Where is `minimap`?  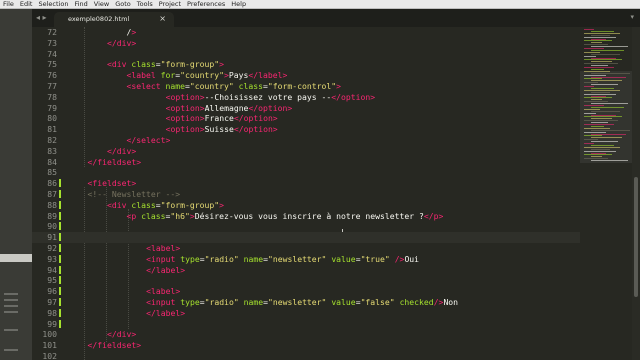
minimap is located at coordinates (606, 193).